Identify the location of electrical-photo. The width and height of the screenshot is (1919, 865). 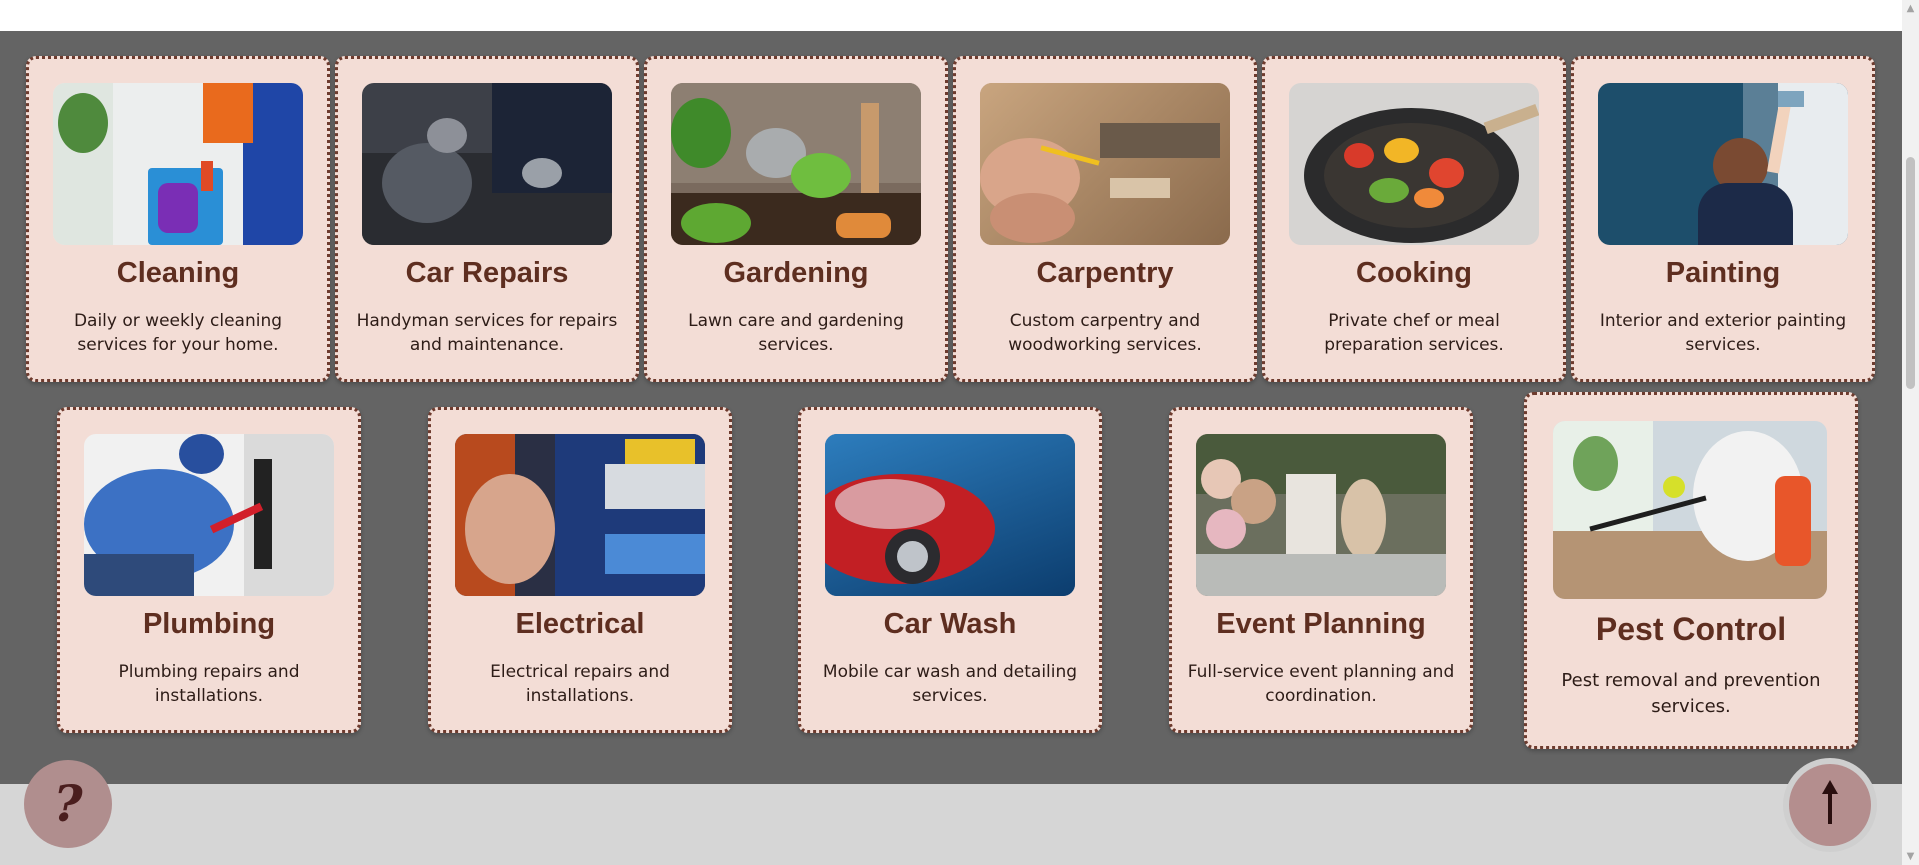
(580, 515).